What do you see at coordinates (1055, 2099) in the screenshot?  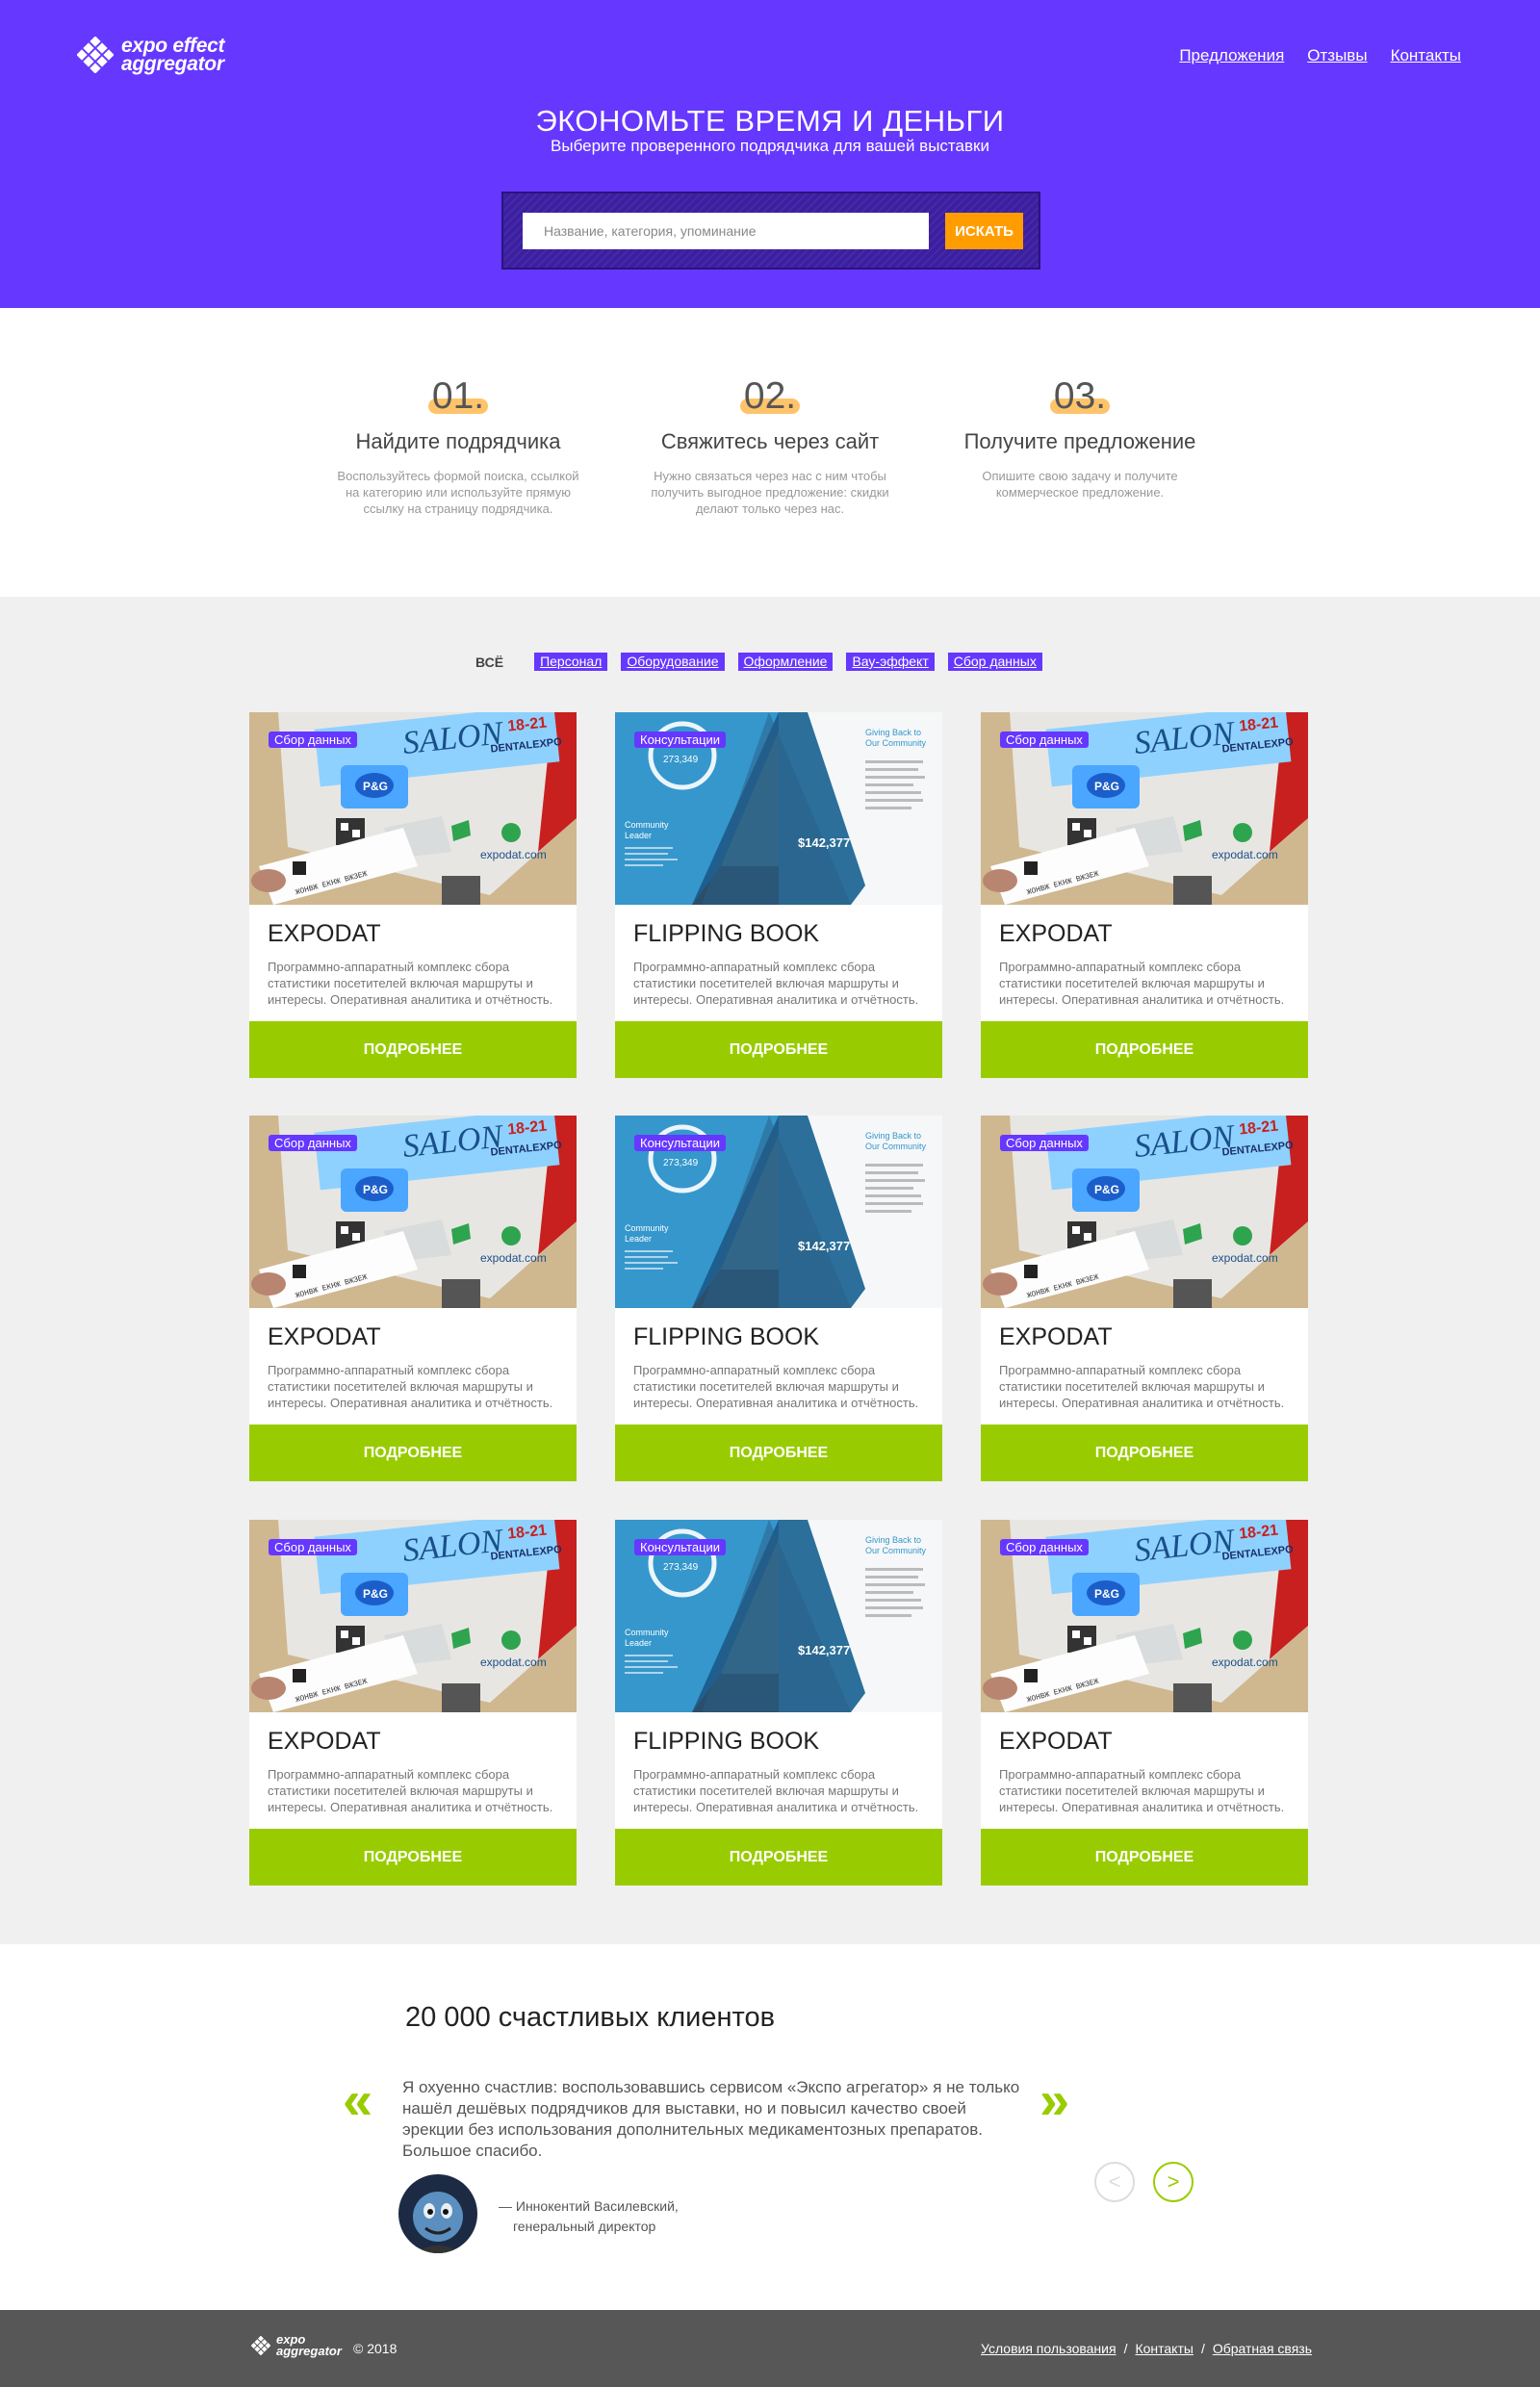 I see `quote-close-icon: »` at bounding box center [1055, 2099].